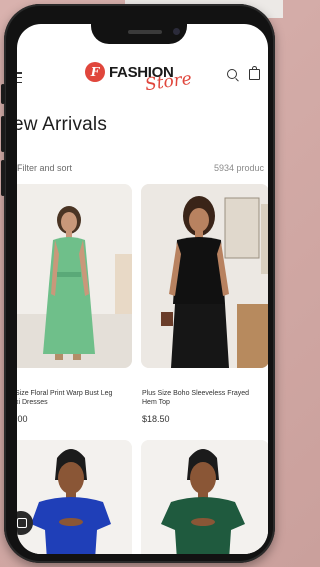  I want to click on product-photo-blue-top, so click(74, 497).